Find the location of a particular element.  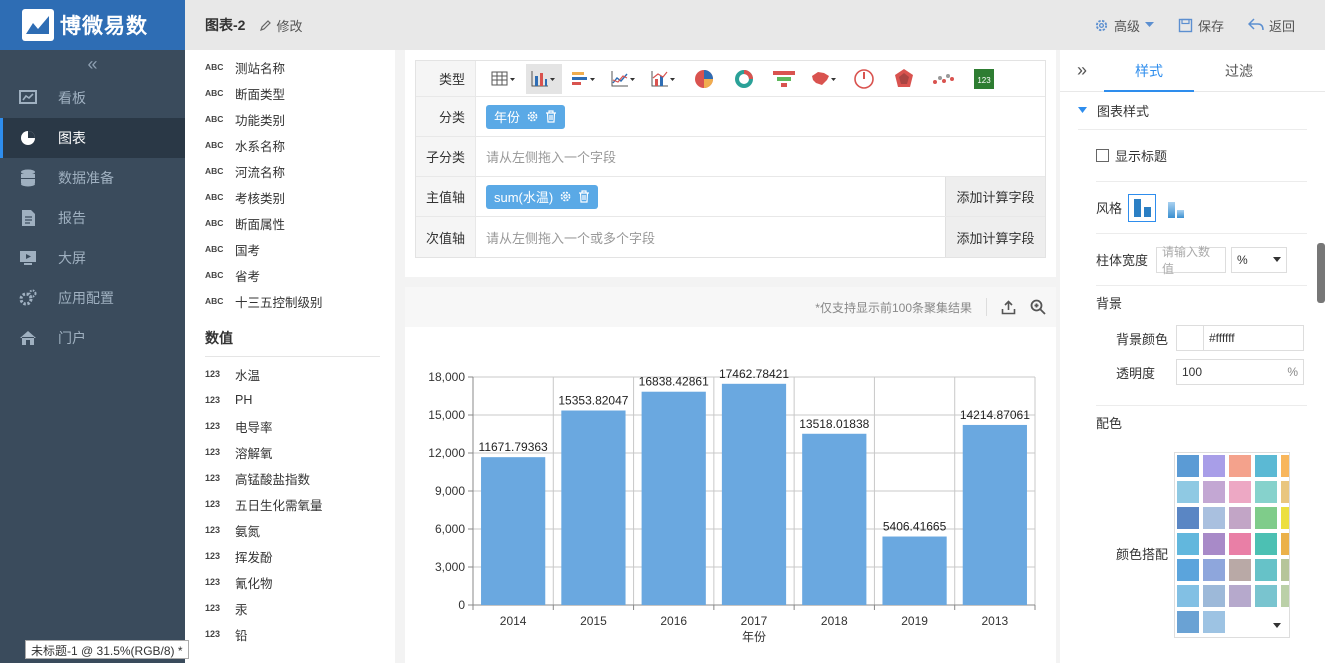

chart-type-scatter-icon is located at coordinates (944, 79).